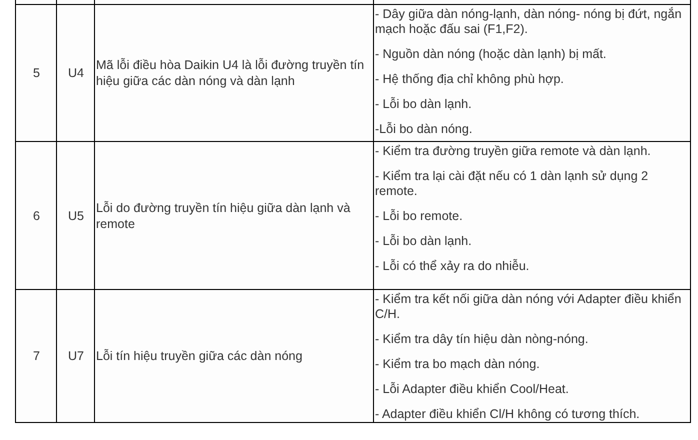 The height and width of the screenshot is (440, 698). Describe the element at coordinates (491, 54) in the screenshot. I see `cause-item: - Nguồn dàn nóng (hoặc dàn lạnh) bị mất.` at that location.